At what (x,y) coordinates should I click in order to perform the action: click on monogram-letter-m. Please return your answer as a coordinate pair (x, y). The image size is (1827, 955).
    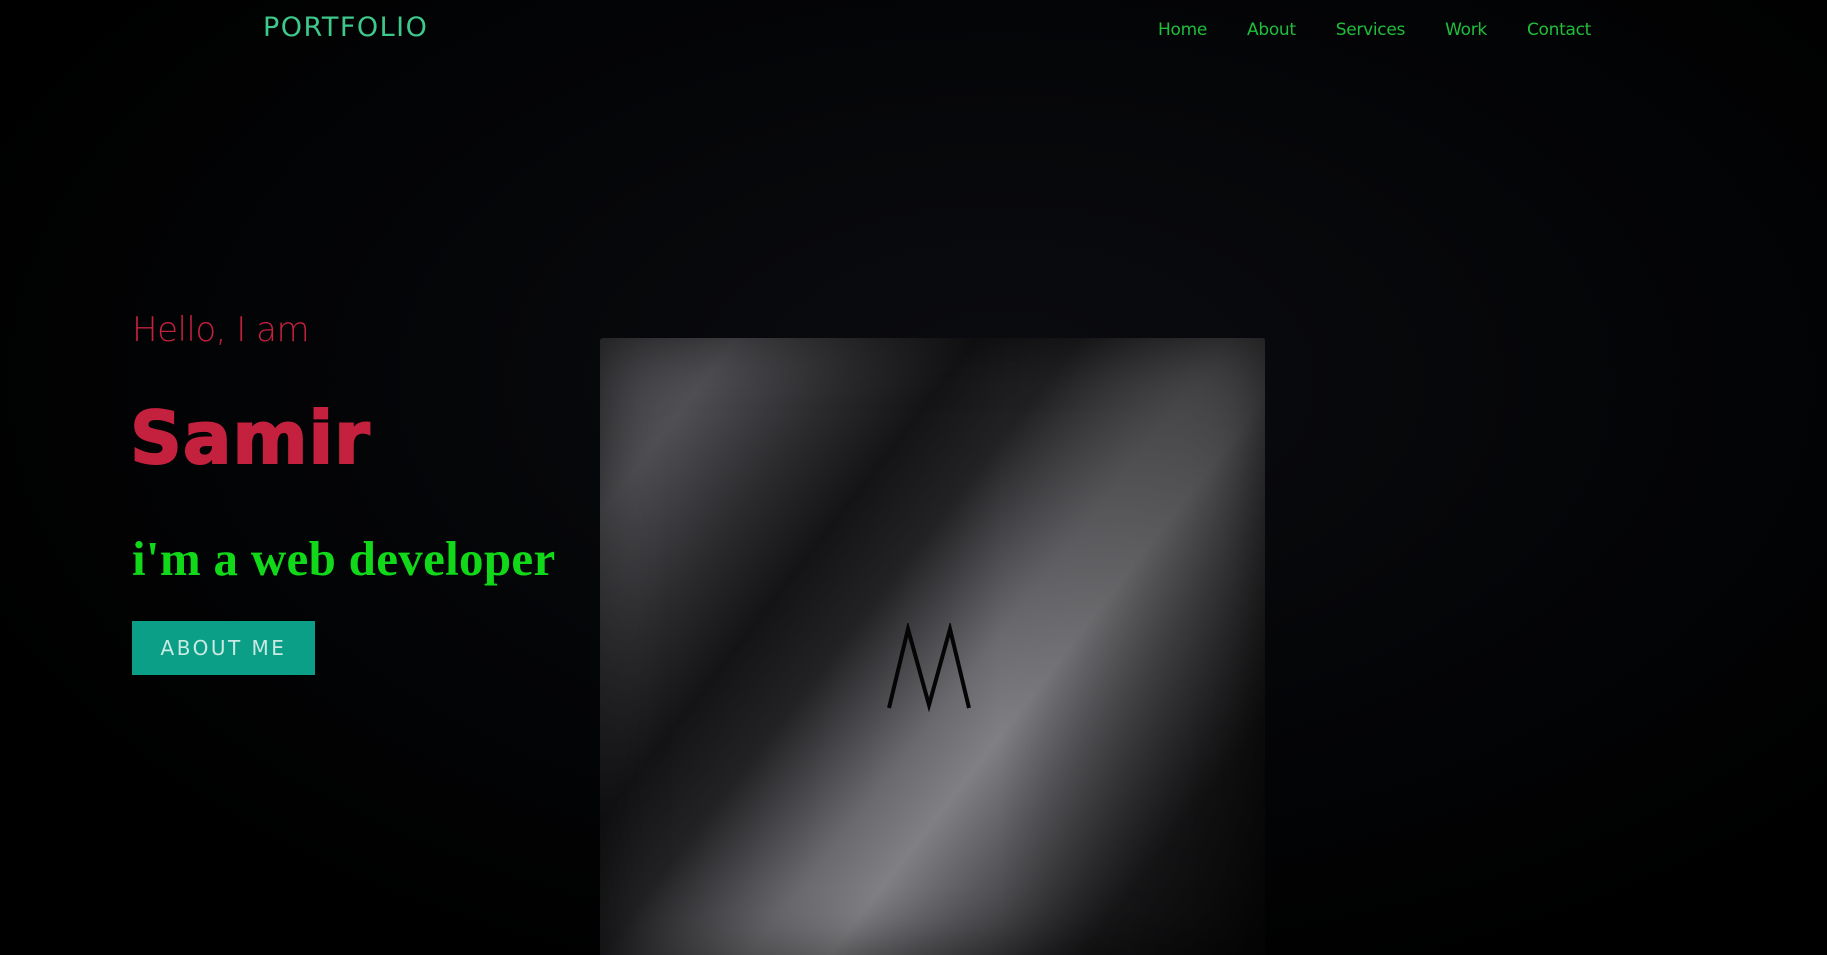
    Looking at the image, I should click on (929, 668).